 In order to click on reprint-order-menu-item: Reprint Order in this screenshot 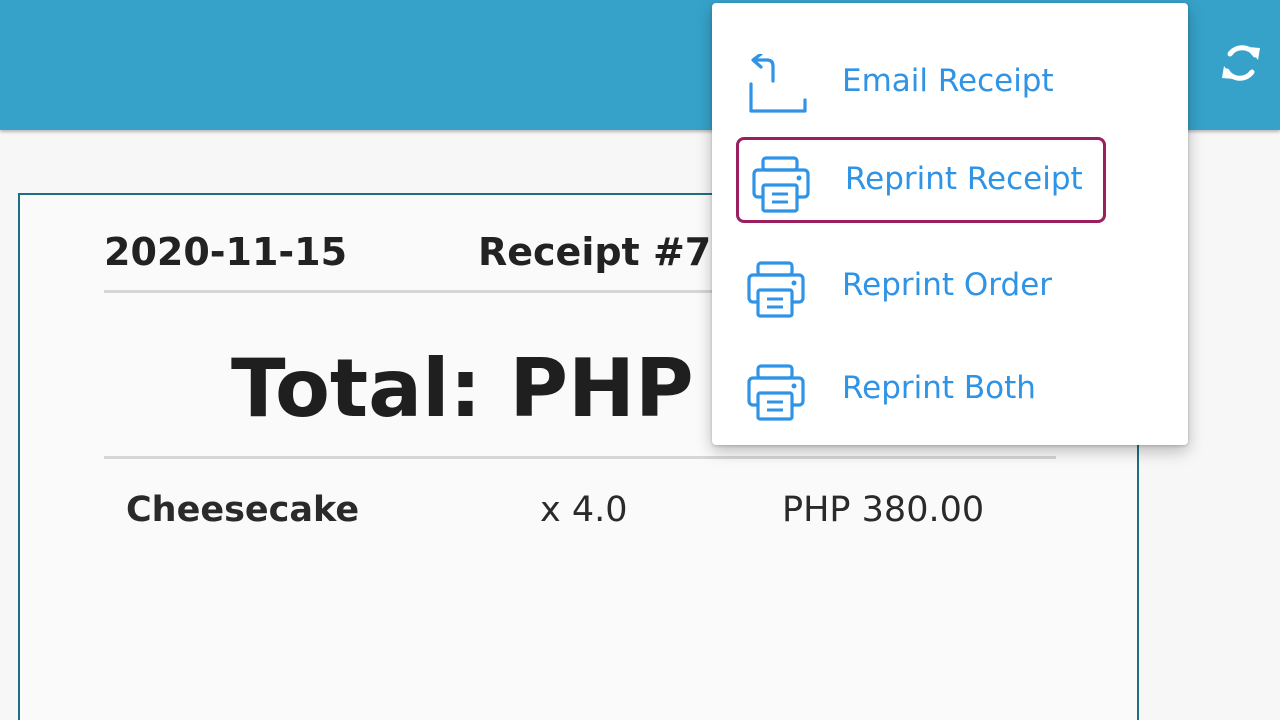, I will do `click(921, 286)`.